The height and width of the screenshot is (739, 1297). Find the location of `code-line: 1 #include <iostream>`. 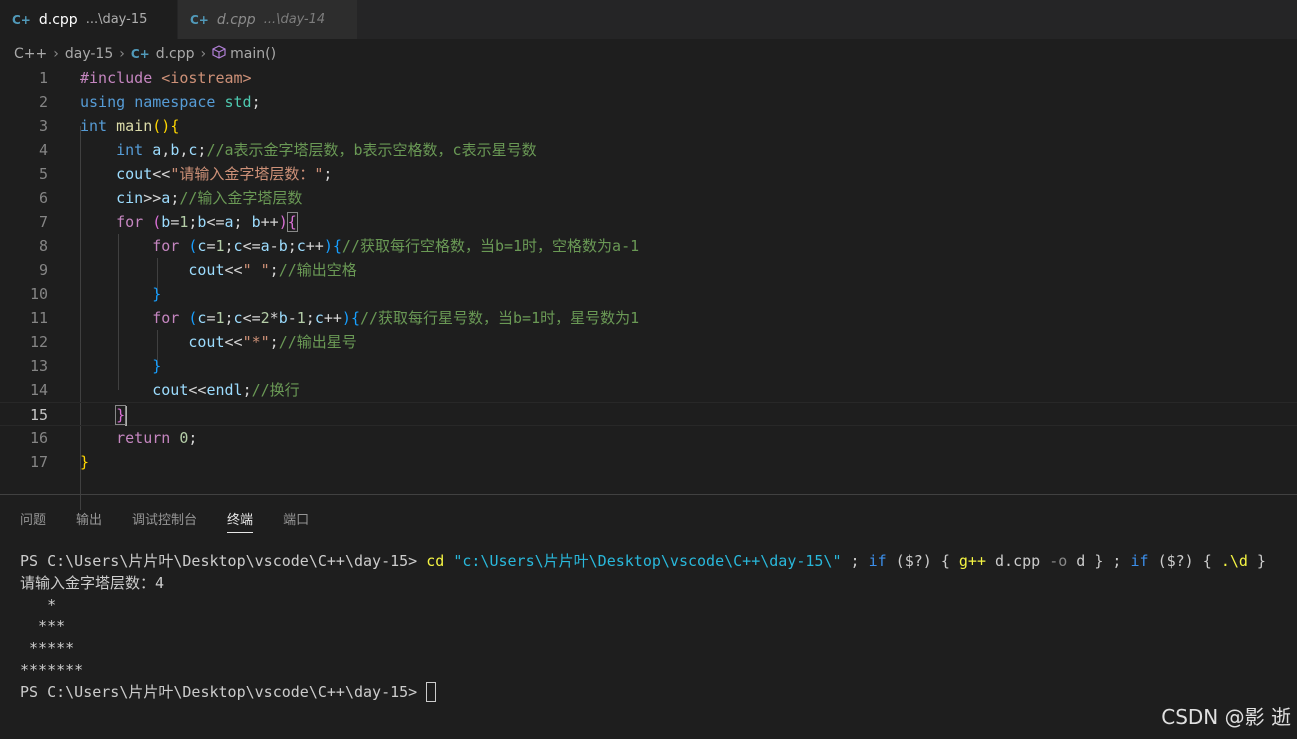

code-line: 1 #include <iostream> is located at coordinates (648, 78).